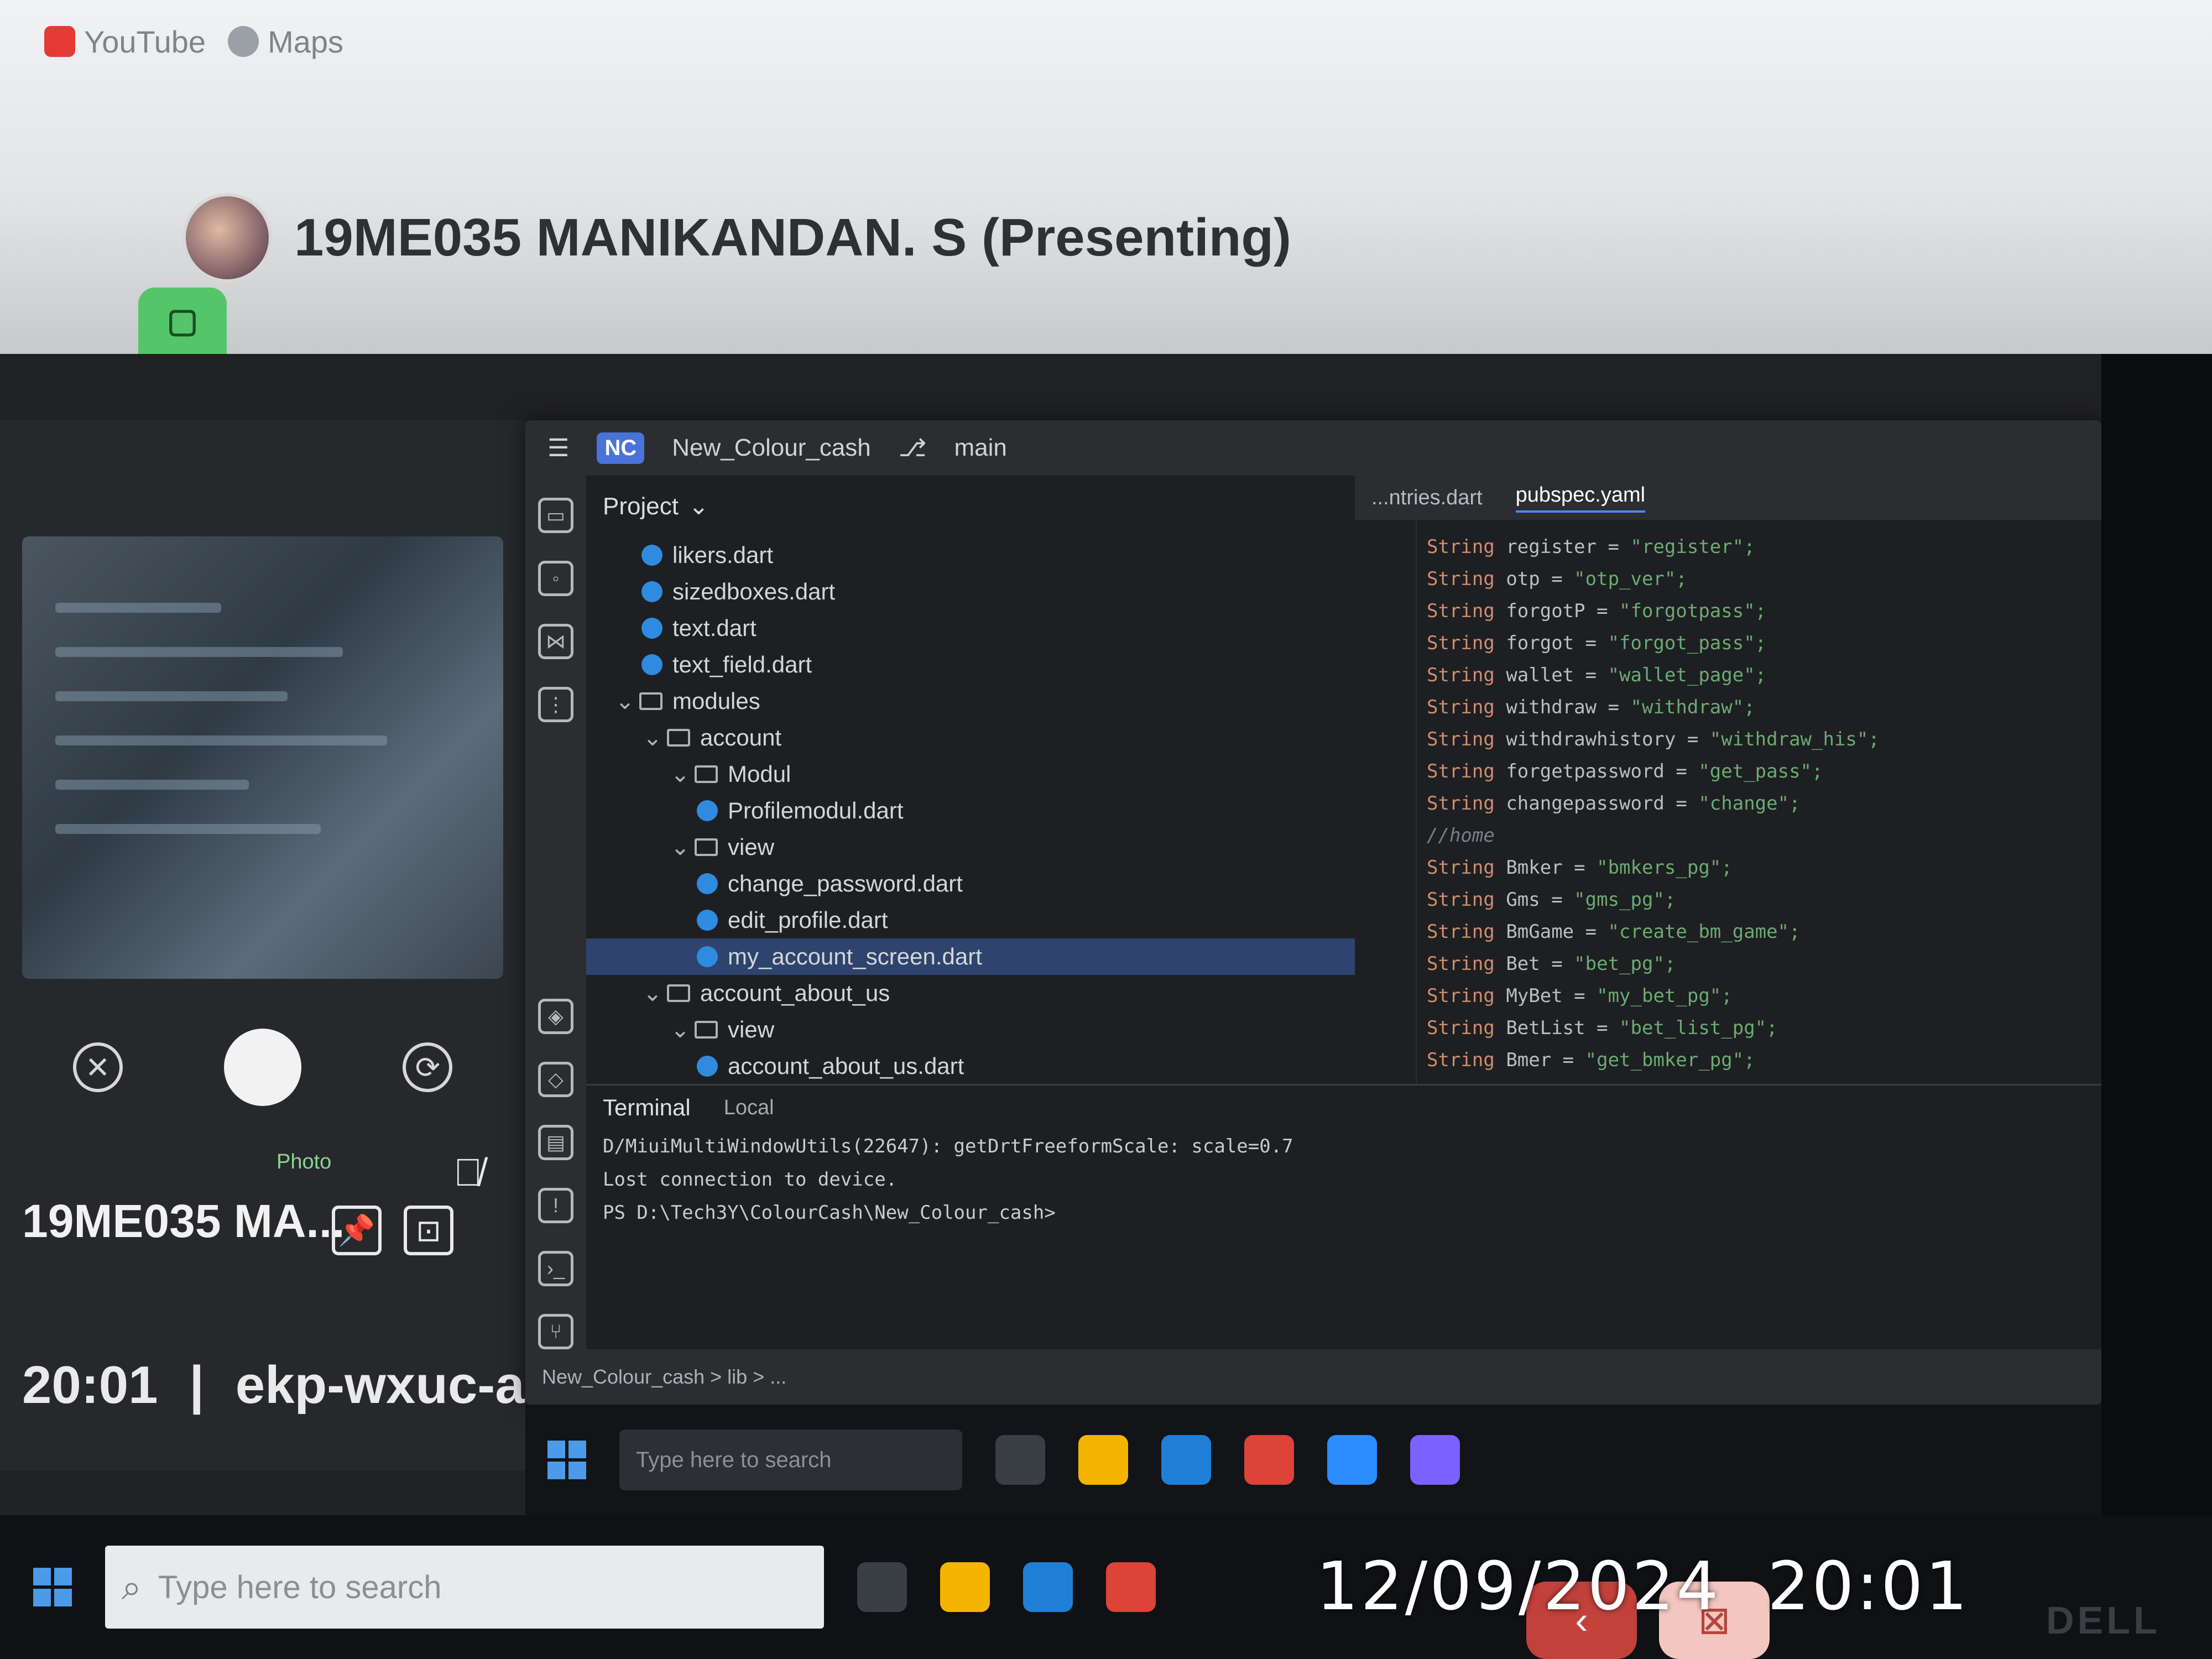 The height and width of the screenshot is (1659, 2212). What do you see at coordinates (1728, 498) in the screenshot?
I see `editor-tabs: ...ntries.dart pubspec.yaml` at bounding box center [1728, 498].